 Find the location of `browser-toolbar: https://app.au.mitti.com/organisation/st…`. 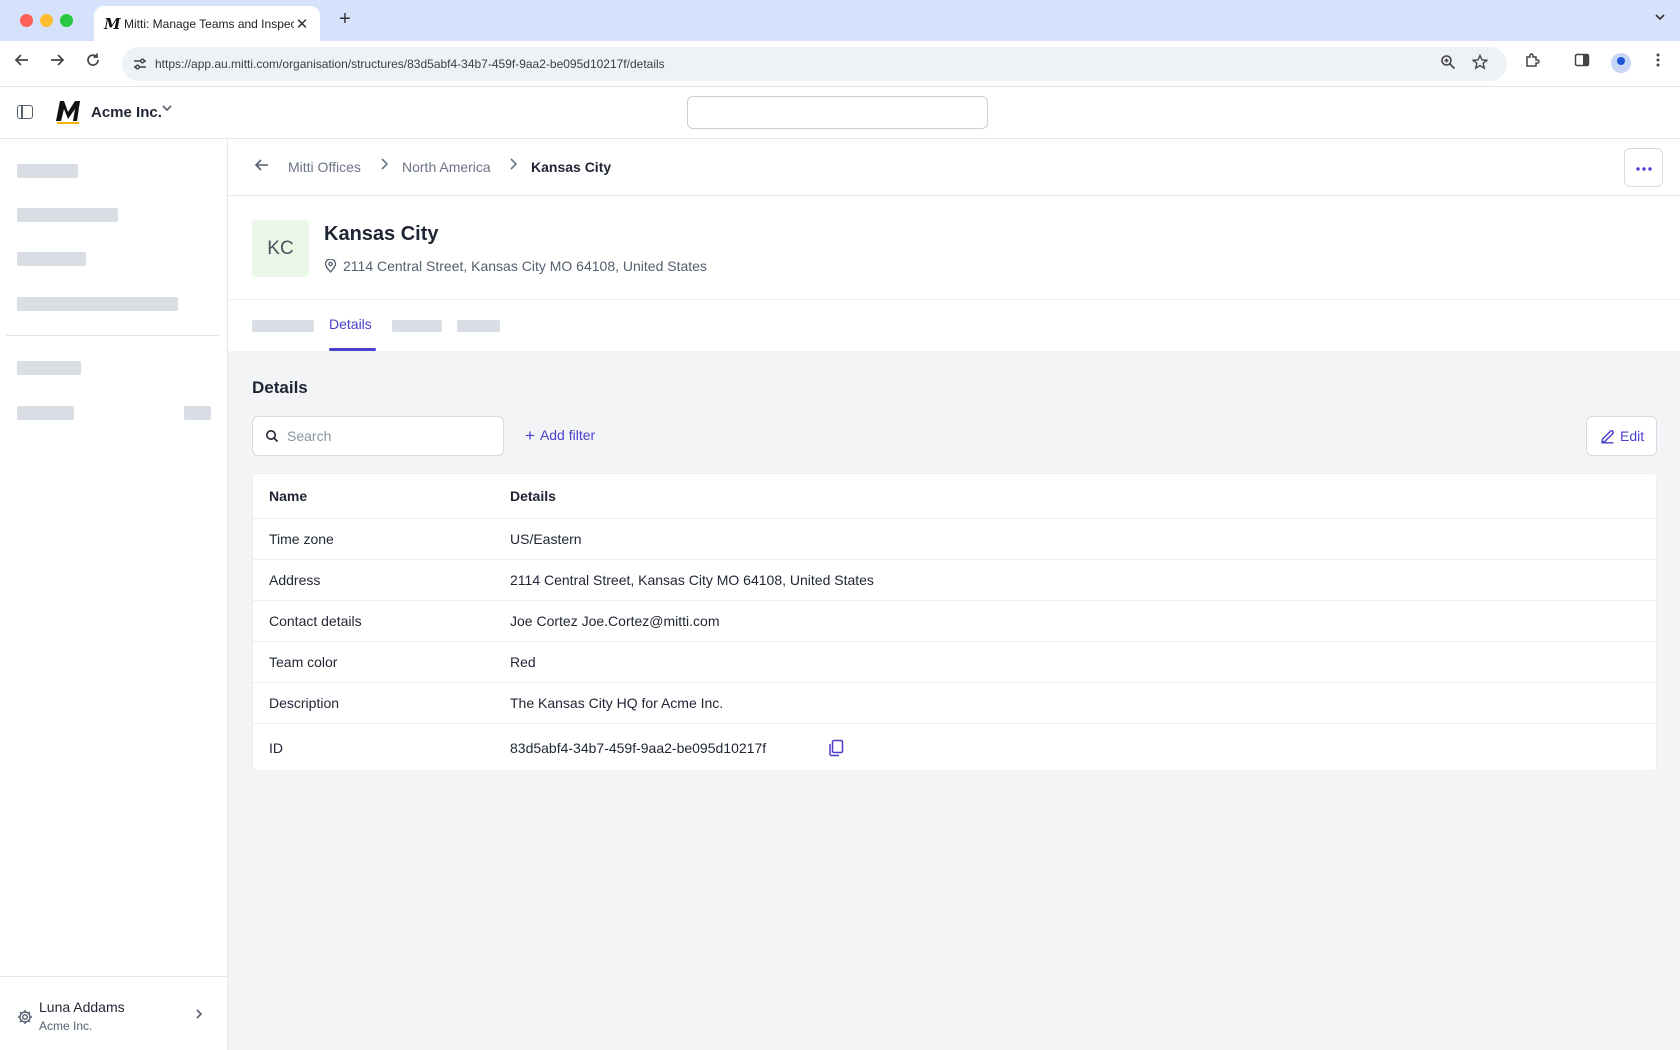

browser-toolbar: https://app.au.mitti.com/organisation/st… is located at coordinates (840, 64).